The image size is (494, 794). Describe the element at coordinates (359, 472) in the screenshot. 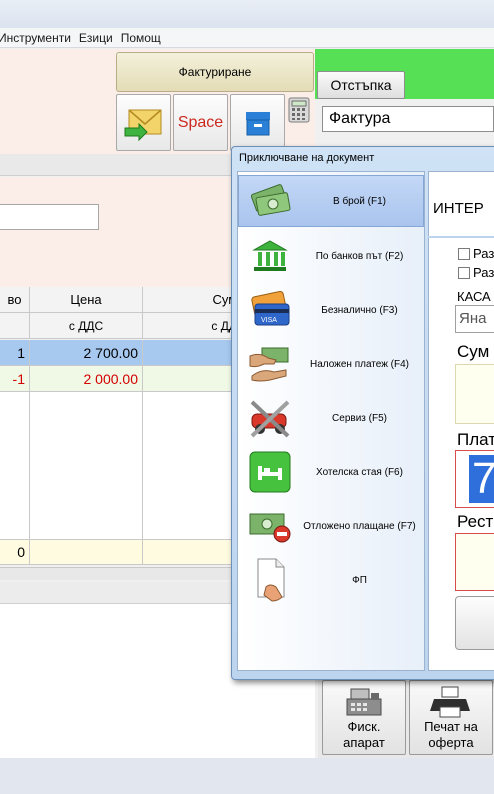

I see `payment-hotel-label: Хотелска стая (F6)` at that location.